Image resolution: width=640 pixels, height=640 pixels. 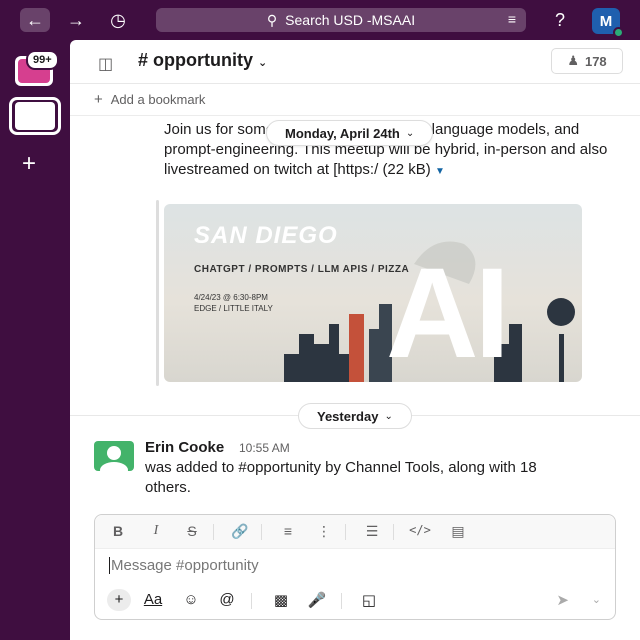 I want to click on add-workspace-button: +, so click(x=29, y=164).